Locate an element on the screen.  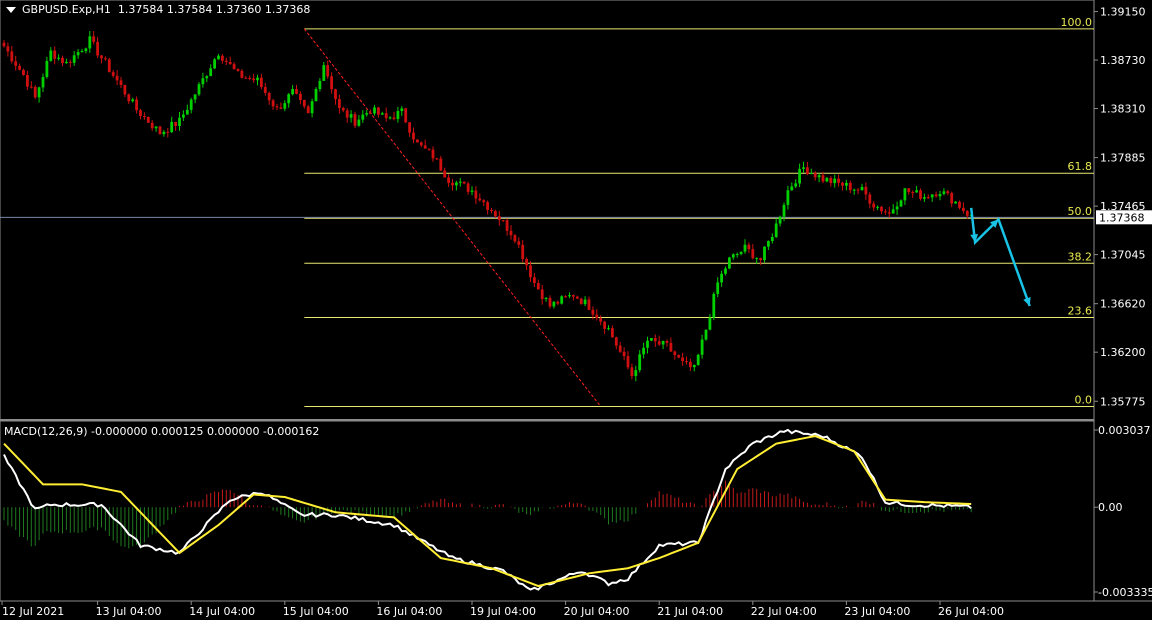
price-tick-label: 1.36620 is located at coordinates (1123, 304).